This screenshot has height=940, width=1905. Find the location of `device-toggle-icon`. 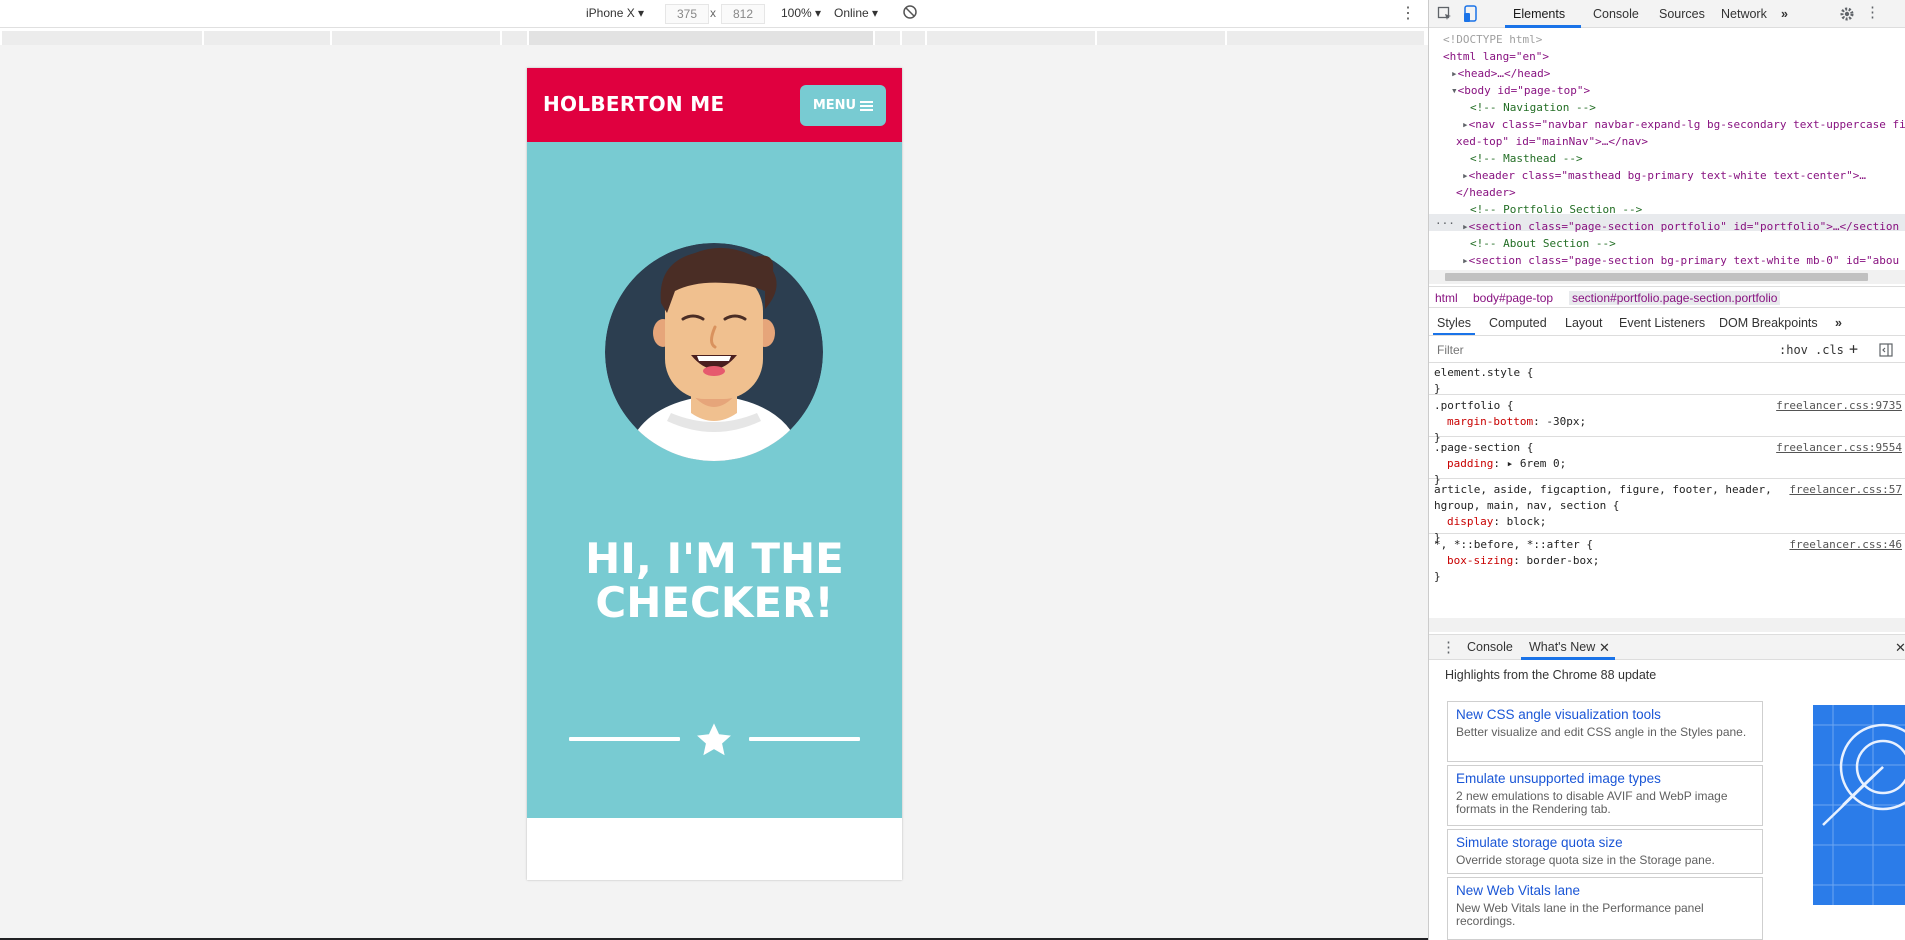

device-toggle-icon is located at coordinates (1471, 15).